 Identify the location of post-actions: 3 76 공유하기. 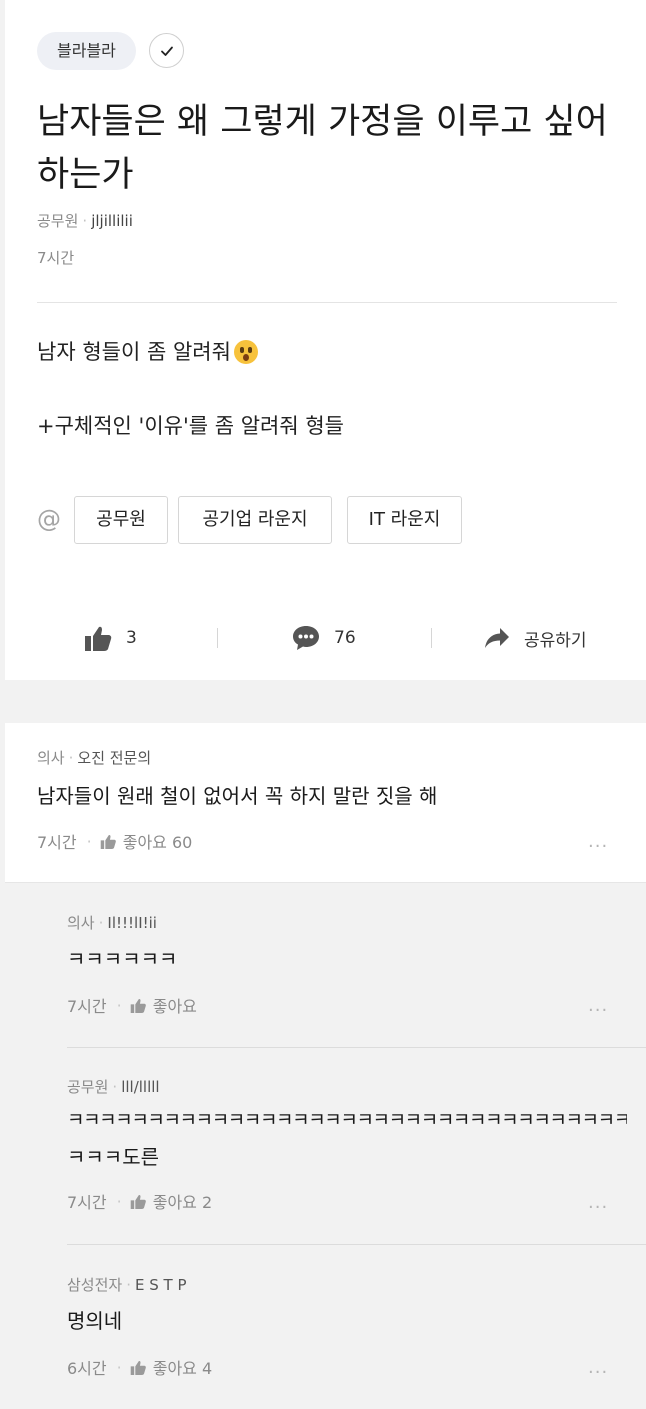
(325, 638).